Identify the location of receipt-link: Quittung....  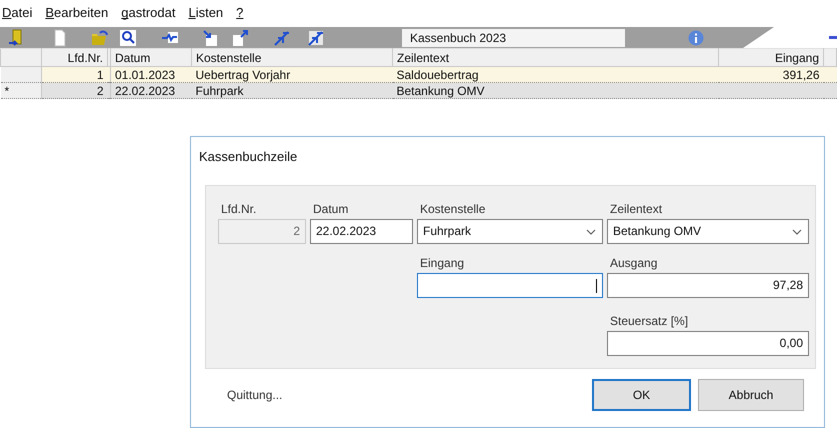
(254, 395).